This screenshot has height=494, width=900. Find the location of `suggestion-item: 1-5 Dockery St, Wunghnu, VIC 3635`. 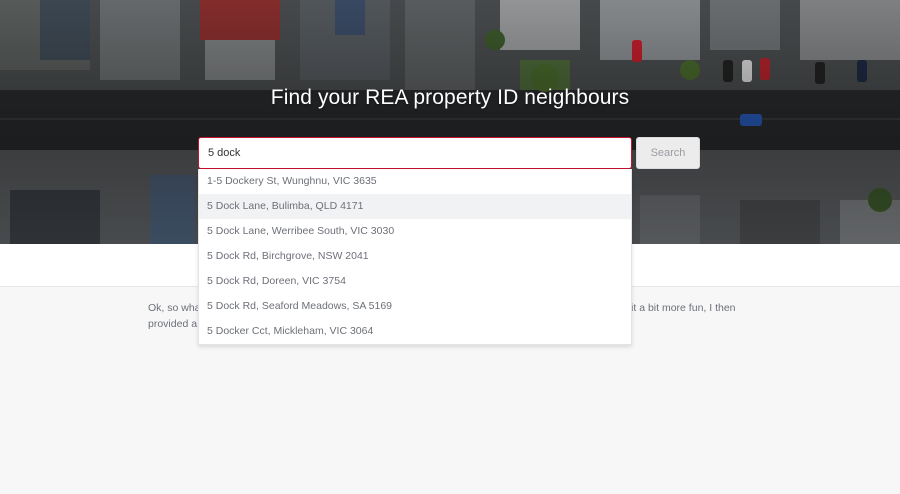

suggestion-item: 1-5 Dockery St, Wunghnu, VIC 3635 is located at coordinates (415, 181).